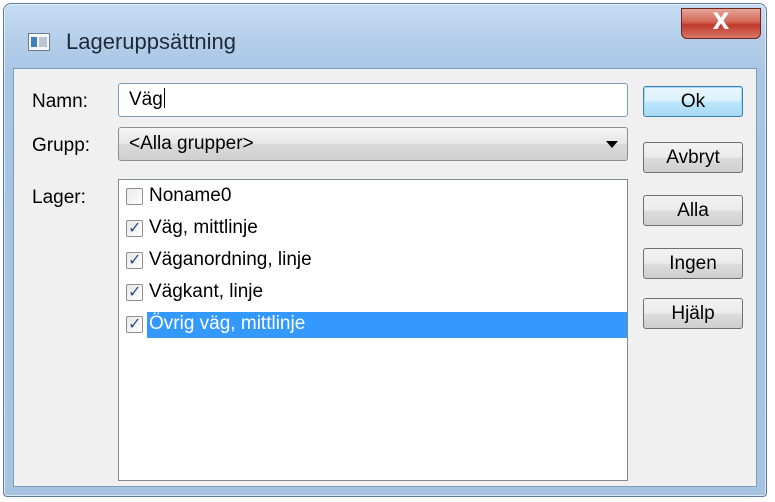 The width and height of the screenshot is (775, 502). What do you see at coordinates (387, 325) in the screenshot?
I see `layer-item-label: Övrig väg, mittlinje` at bounding box center [387, 325].